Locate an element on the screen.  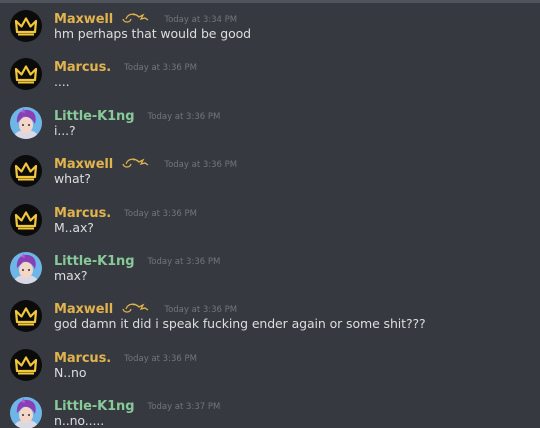
message-item: Marcus. Today at 3:36 PM M..ax? is located at coordinates (270, 227).